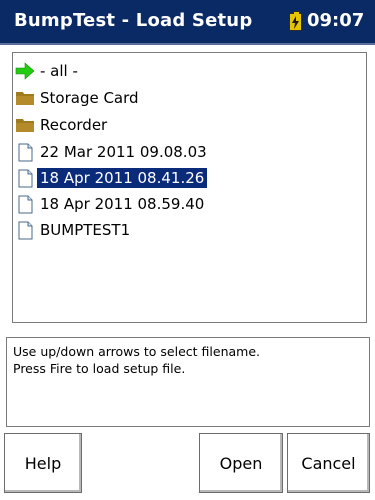 The width and height of the screenshot is (375, 500). Describe the element at coordinates (25, 71) in the screenshot. I see `green-arrow-icon` at that location.